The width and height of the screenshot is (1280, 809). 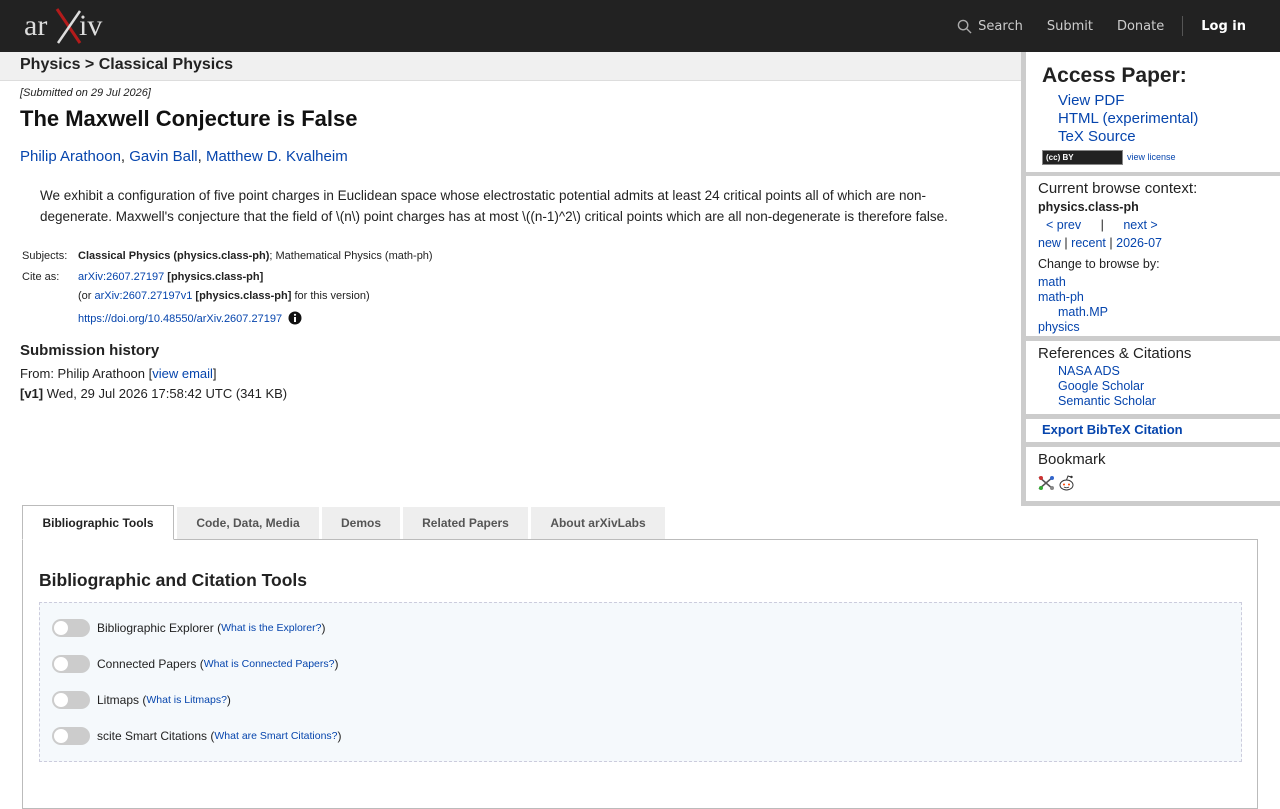 I want to click on browse-physics-link: physics, so click(x=1073, y=327).